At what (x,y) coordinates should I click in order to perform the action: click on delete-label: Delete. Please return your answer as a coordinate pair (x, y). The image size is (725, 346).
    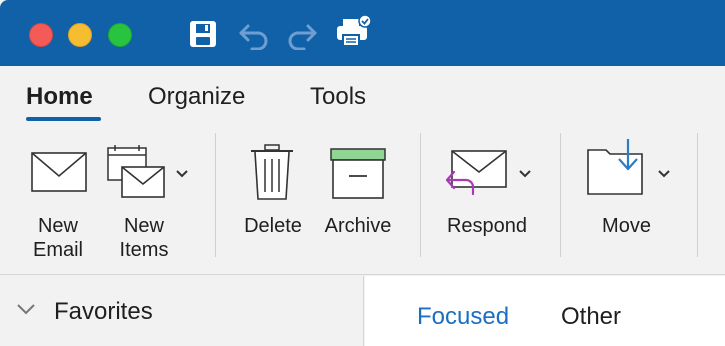
    Looking at the image, I should click on (273, 226).